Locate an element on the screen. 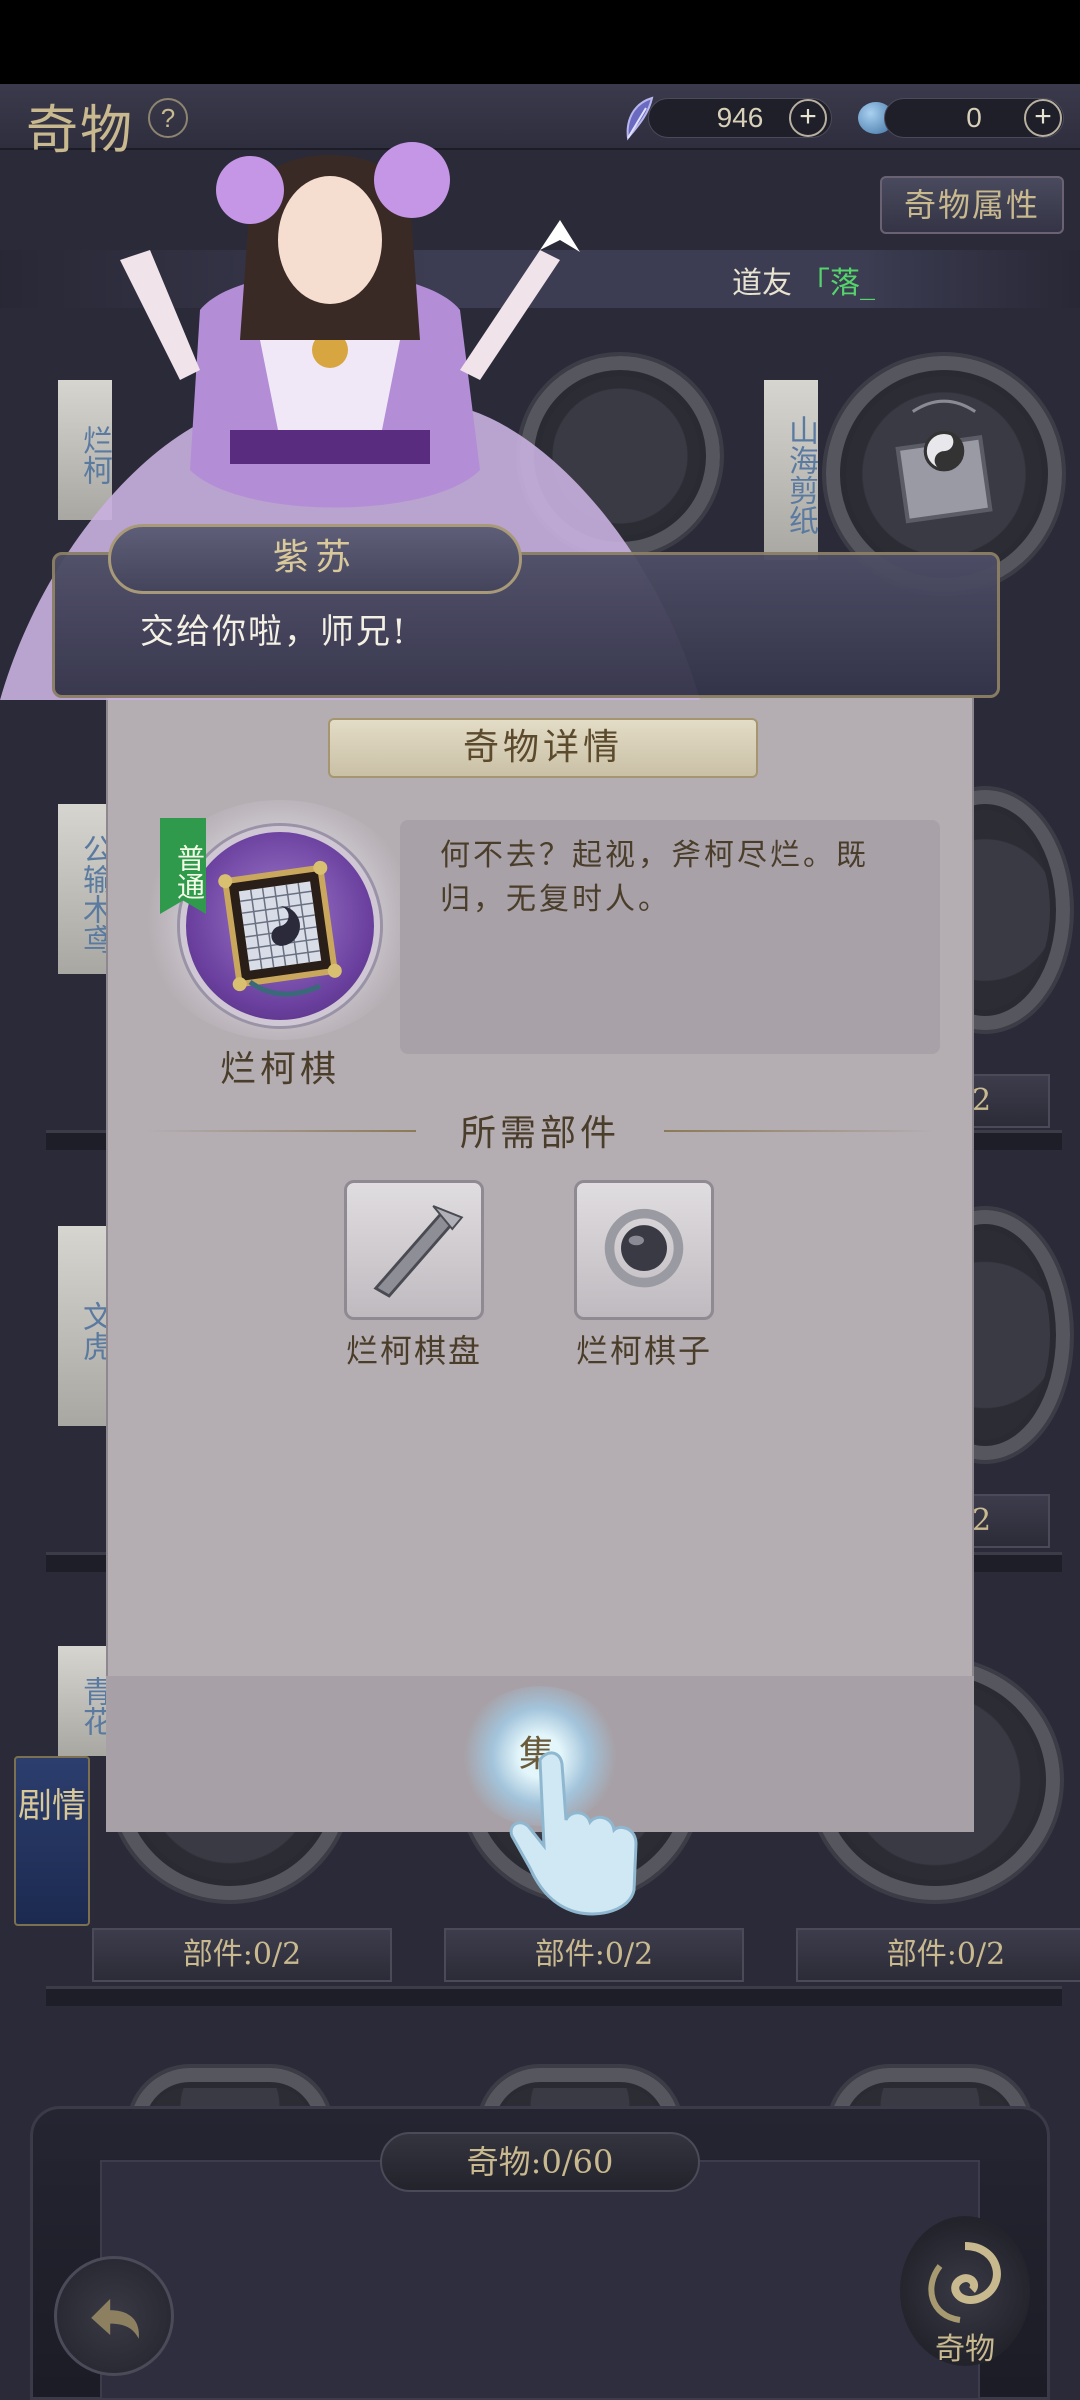  back-button is located at coordinates (114, 2316).